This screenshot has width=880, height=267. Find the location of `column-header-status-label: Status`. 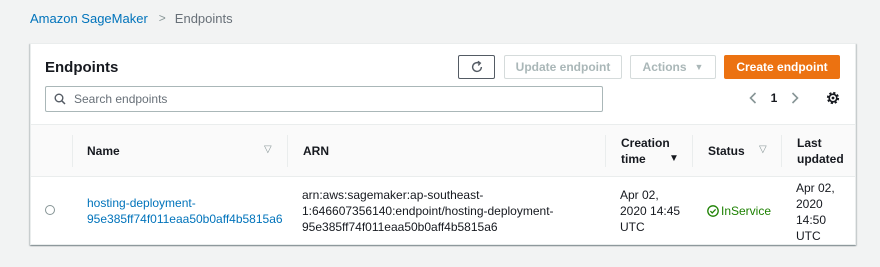

column-header-status-label: Status is located at coordinates (726, 150).